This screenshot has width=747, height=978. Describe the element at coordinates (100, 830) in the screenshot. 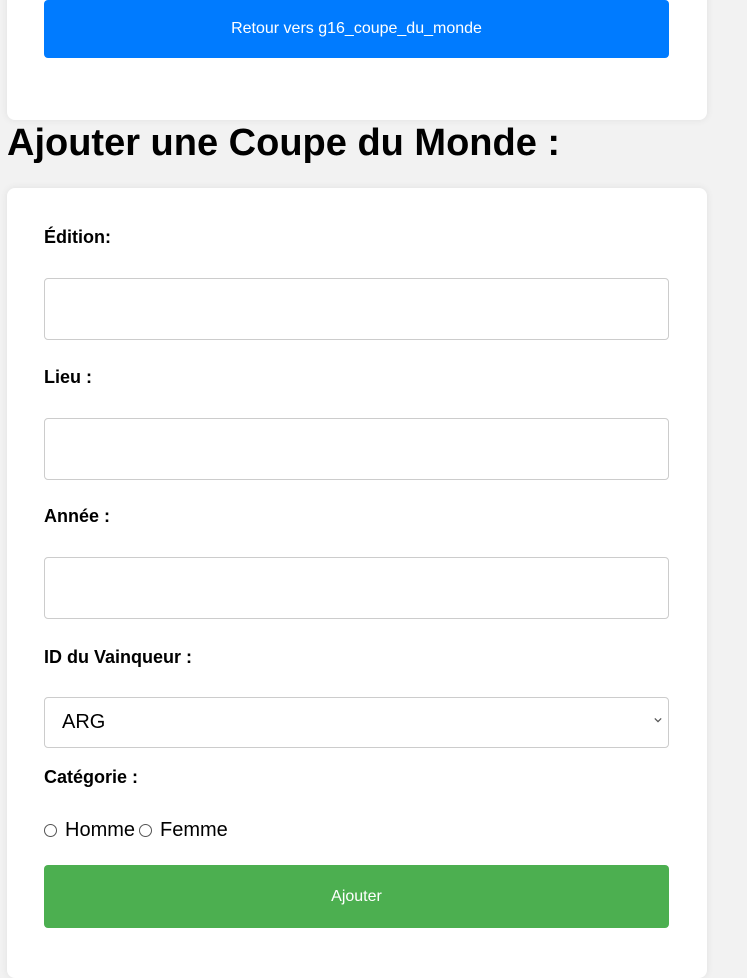

I see `radio-homme-label: Homme` at that location.